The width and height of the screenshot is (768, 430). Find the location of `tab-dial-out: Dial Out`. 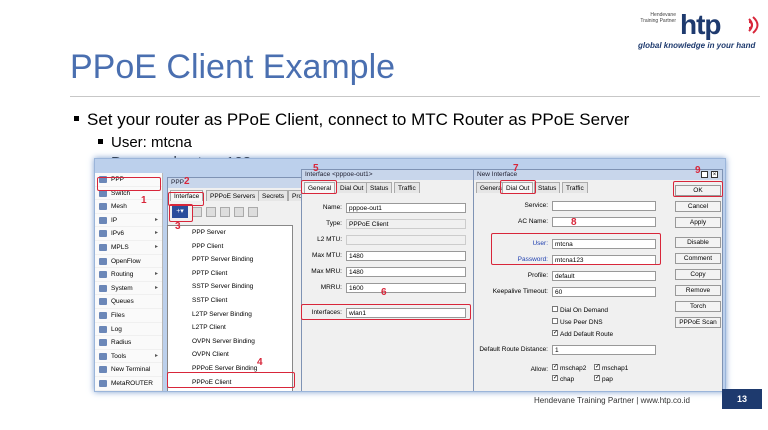

tab-dial-out: Dial Out is located at coordinates (352, 187).